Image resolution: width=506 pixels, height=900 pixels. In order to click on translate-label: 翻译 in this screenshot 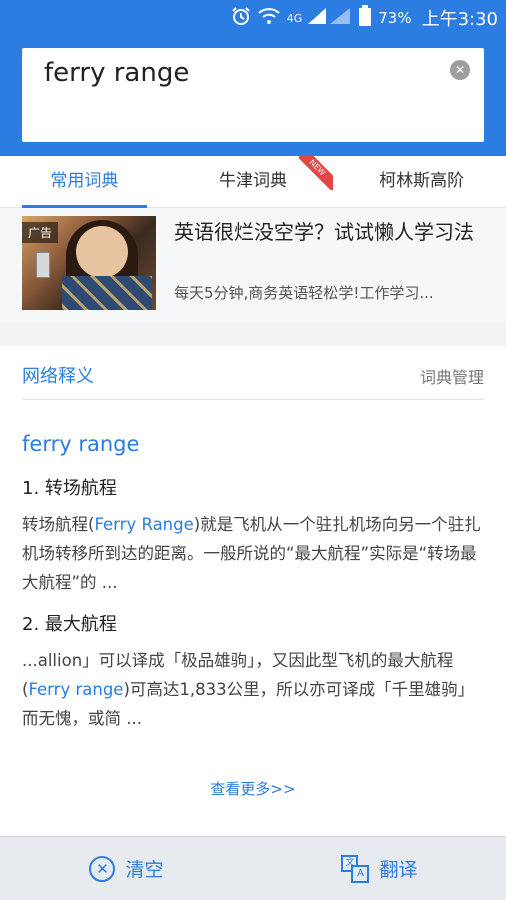, I will do `click(398, 870)`.